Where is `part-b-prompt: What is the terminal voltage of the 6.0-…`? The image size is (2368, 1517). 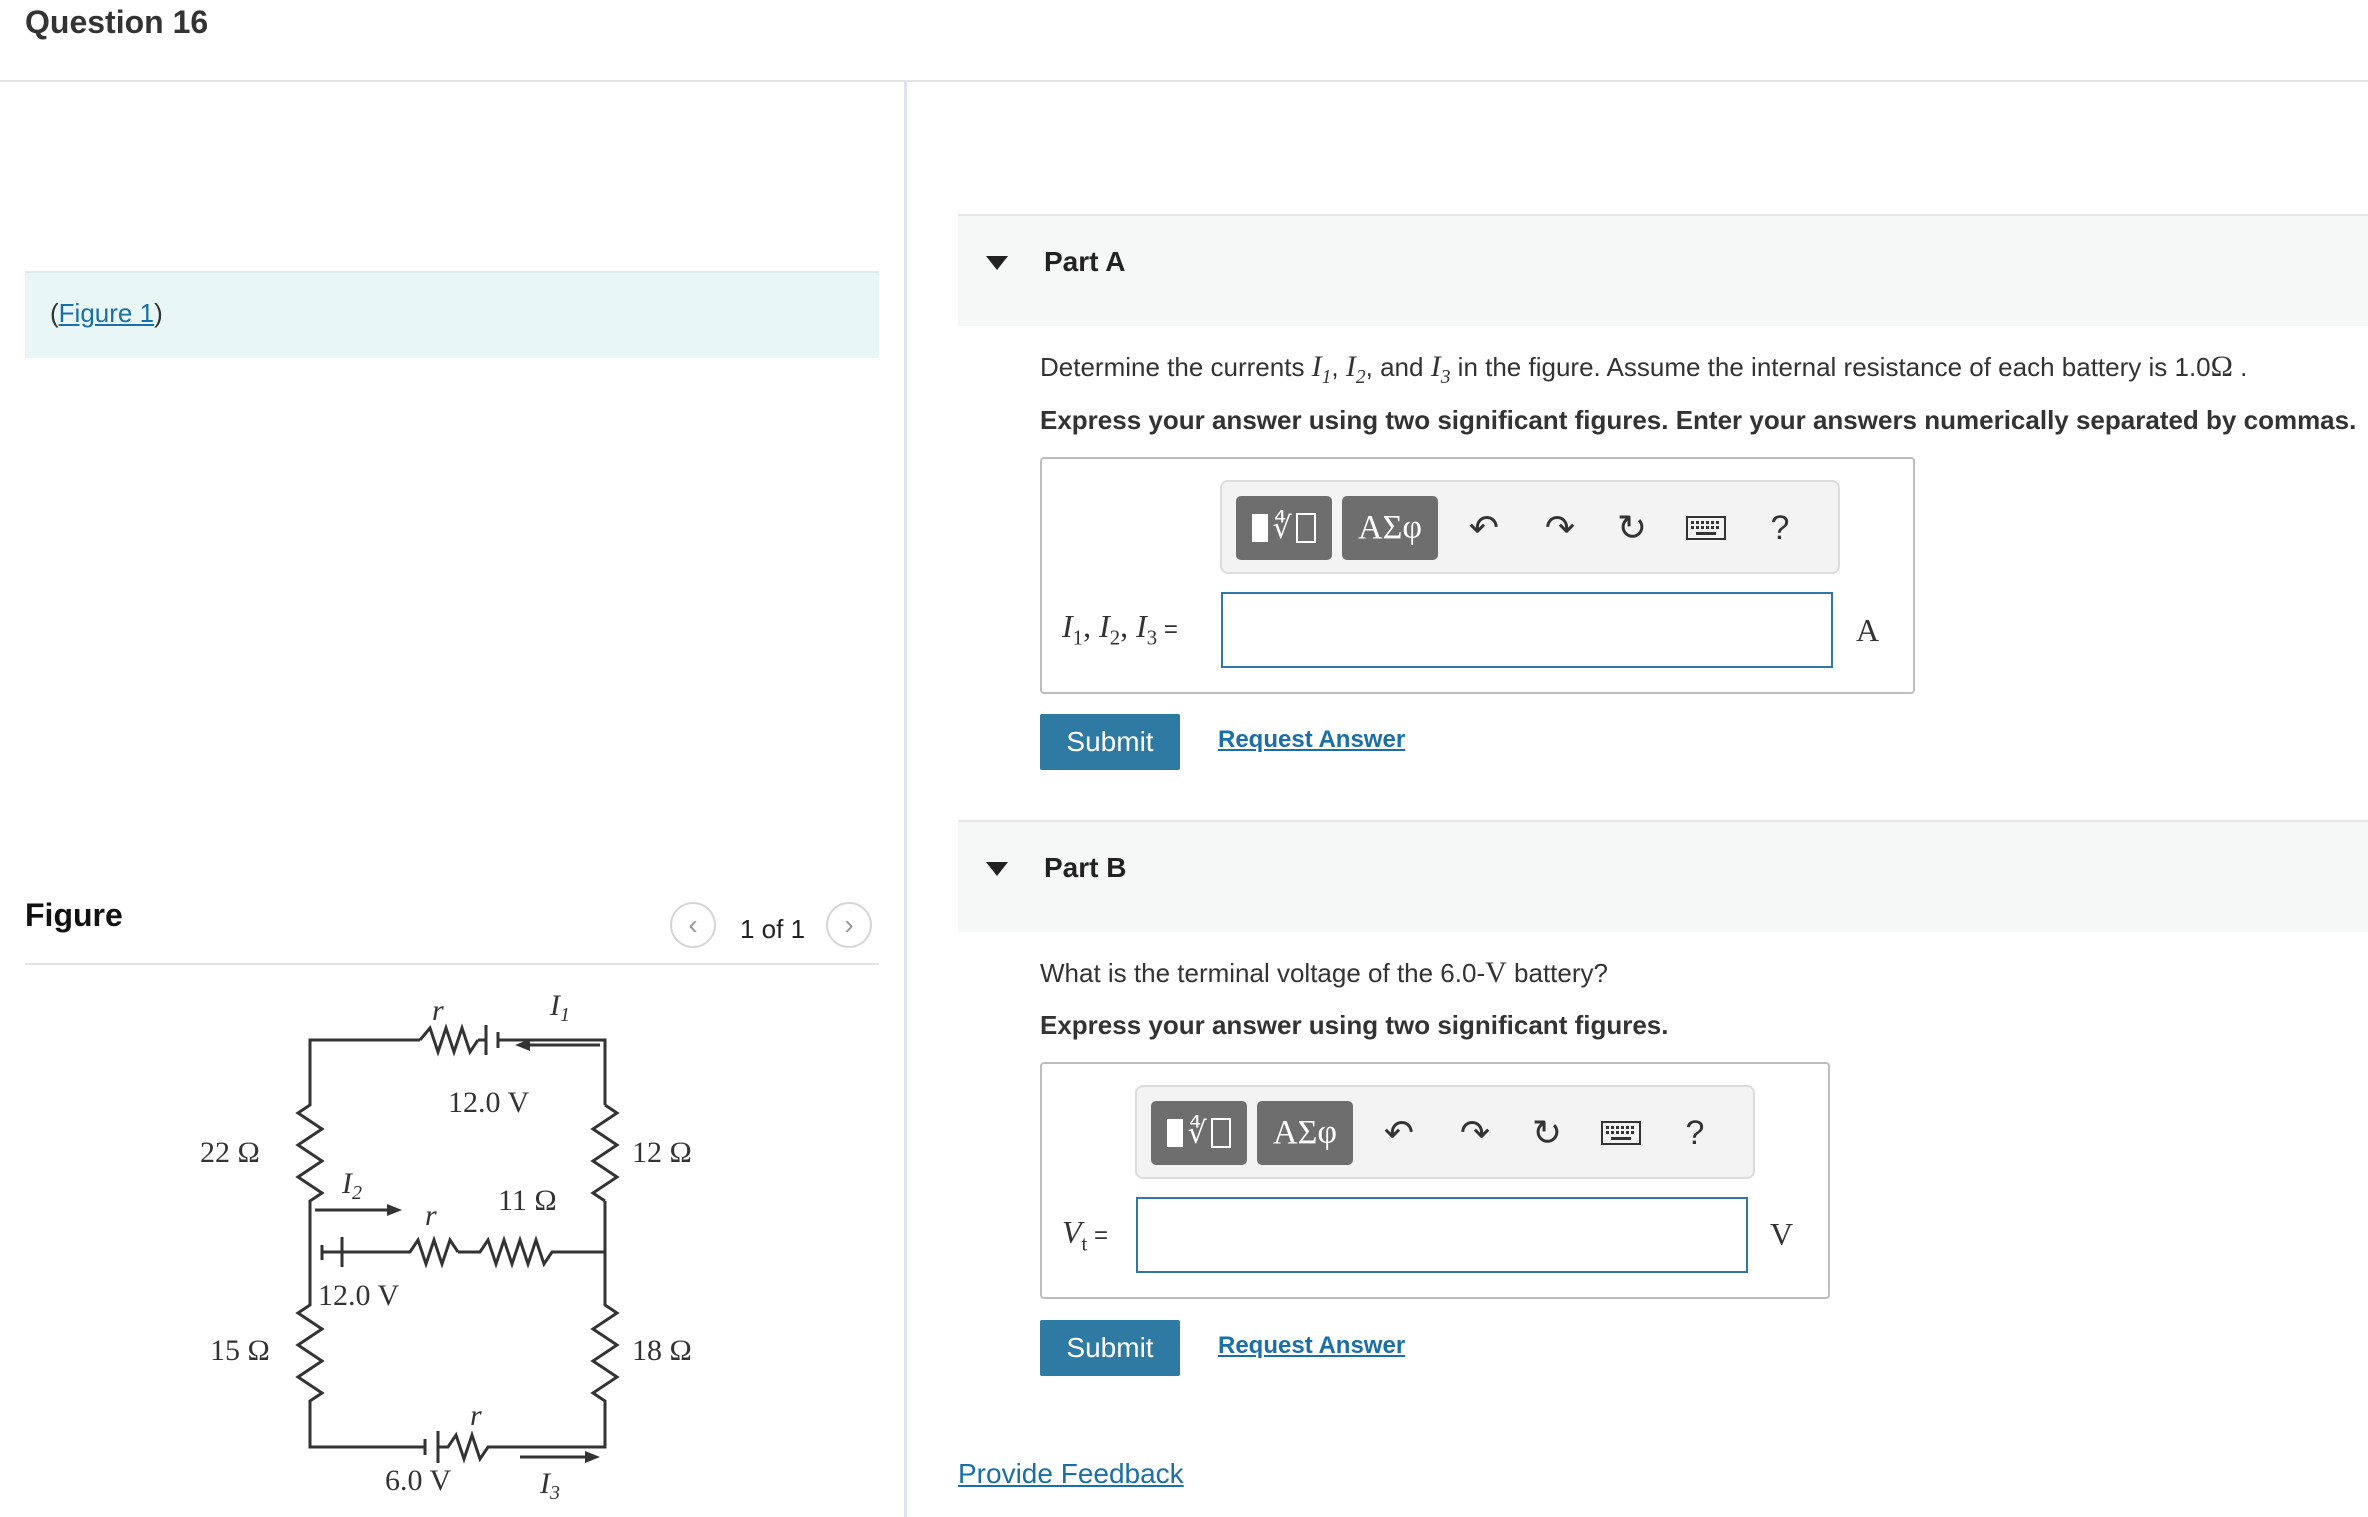 part-b-prompt: What is the terminal voltage of the 6.0-… is located at coordinates (1324, 972).